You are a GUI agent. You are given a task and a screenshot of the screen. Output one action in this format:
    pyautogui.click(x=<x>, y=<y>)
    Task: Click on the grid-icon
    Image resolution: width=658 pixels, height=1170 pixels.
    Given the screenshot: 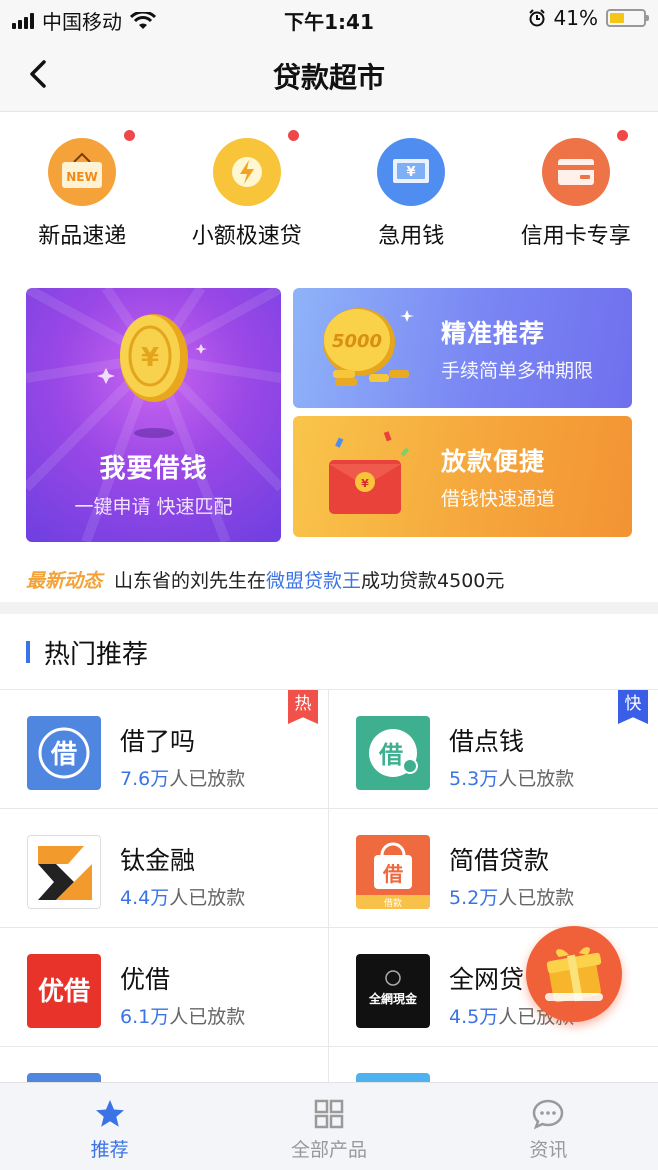 What is the action you would take?
    pyautogui.click(x=329, y=1114)
    